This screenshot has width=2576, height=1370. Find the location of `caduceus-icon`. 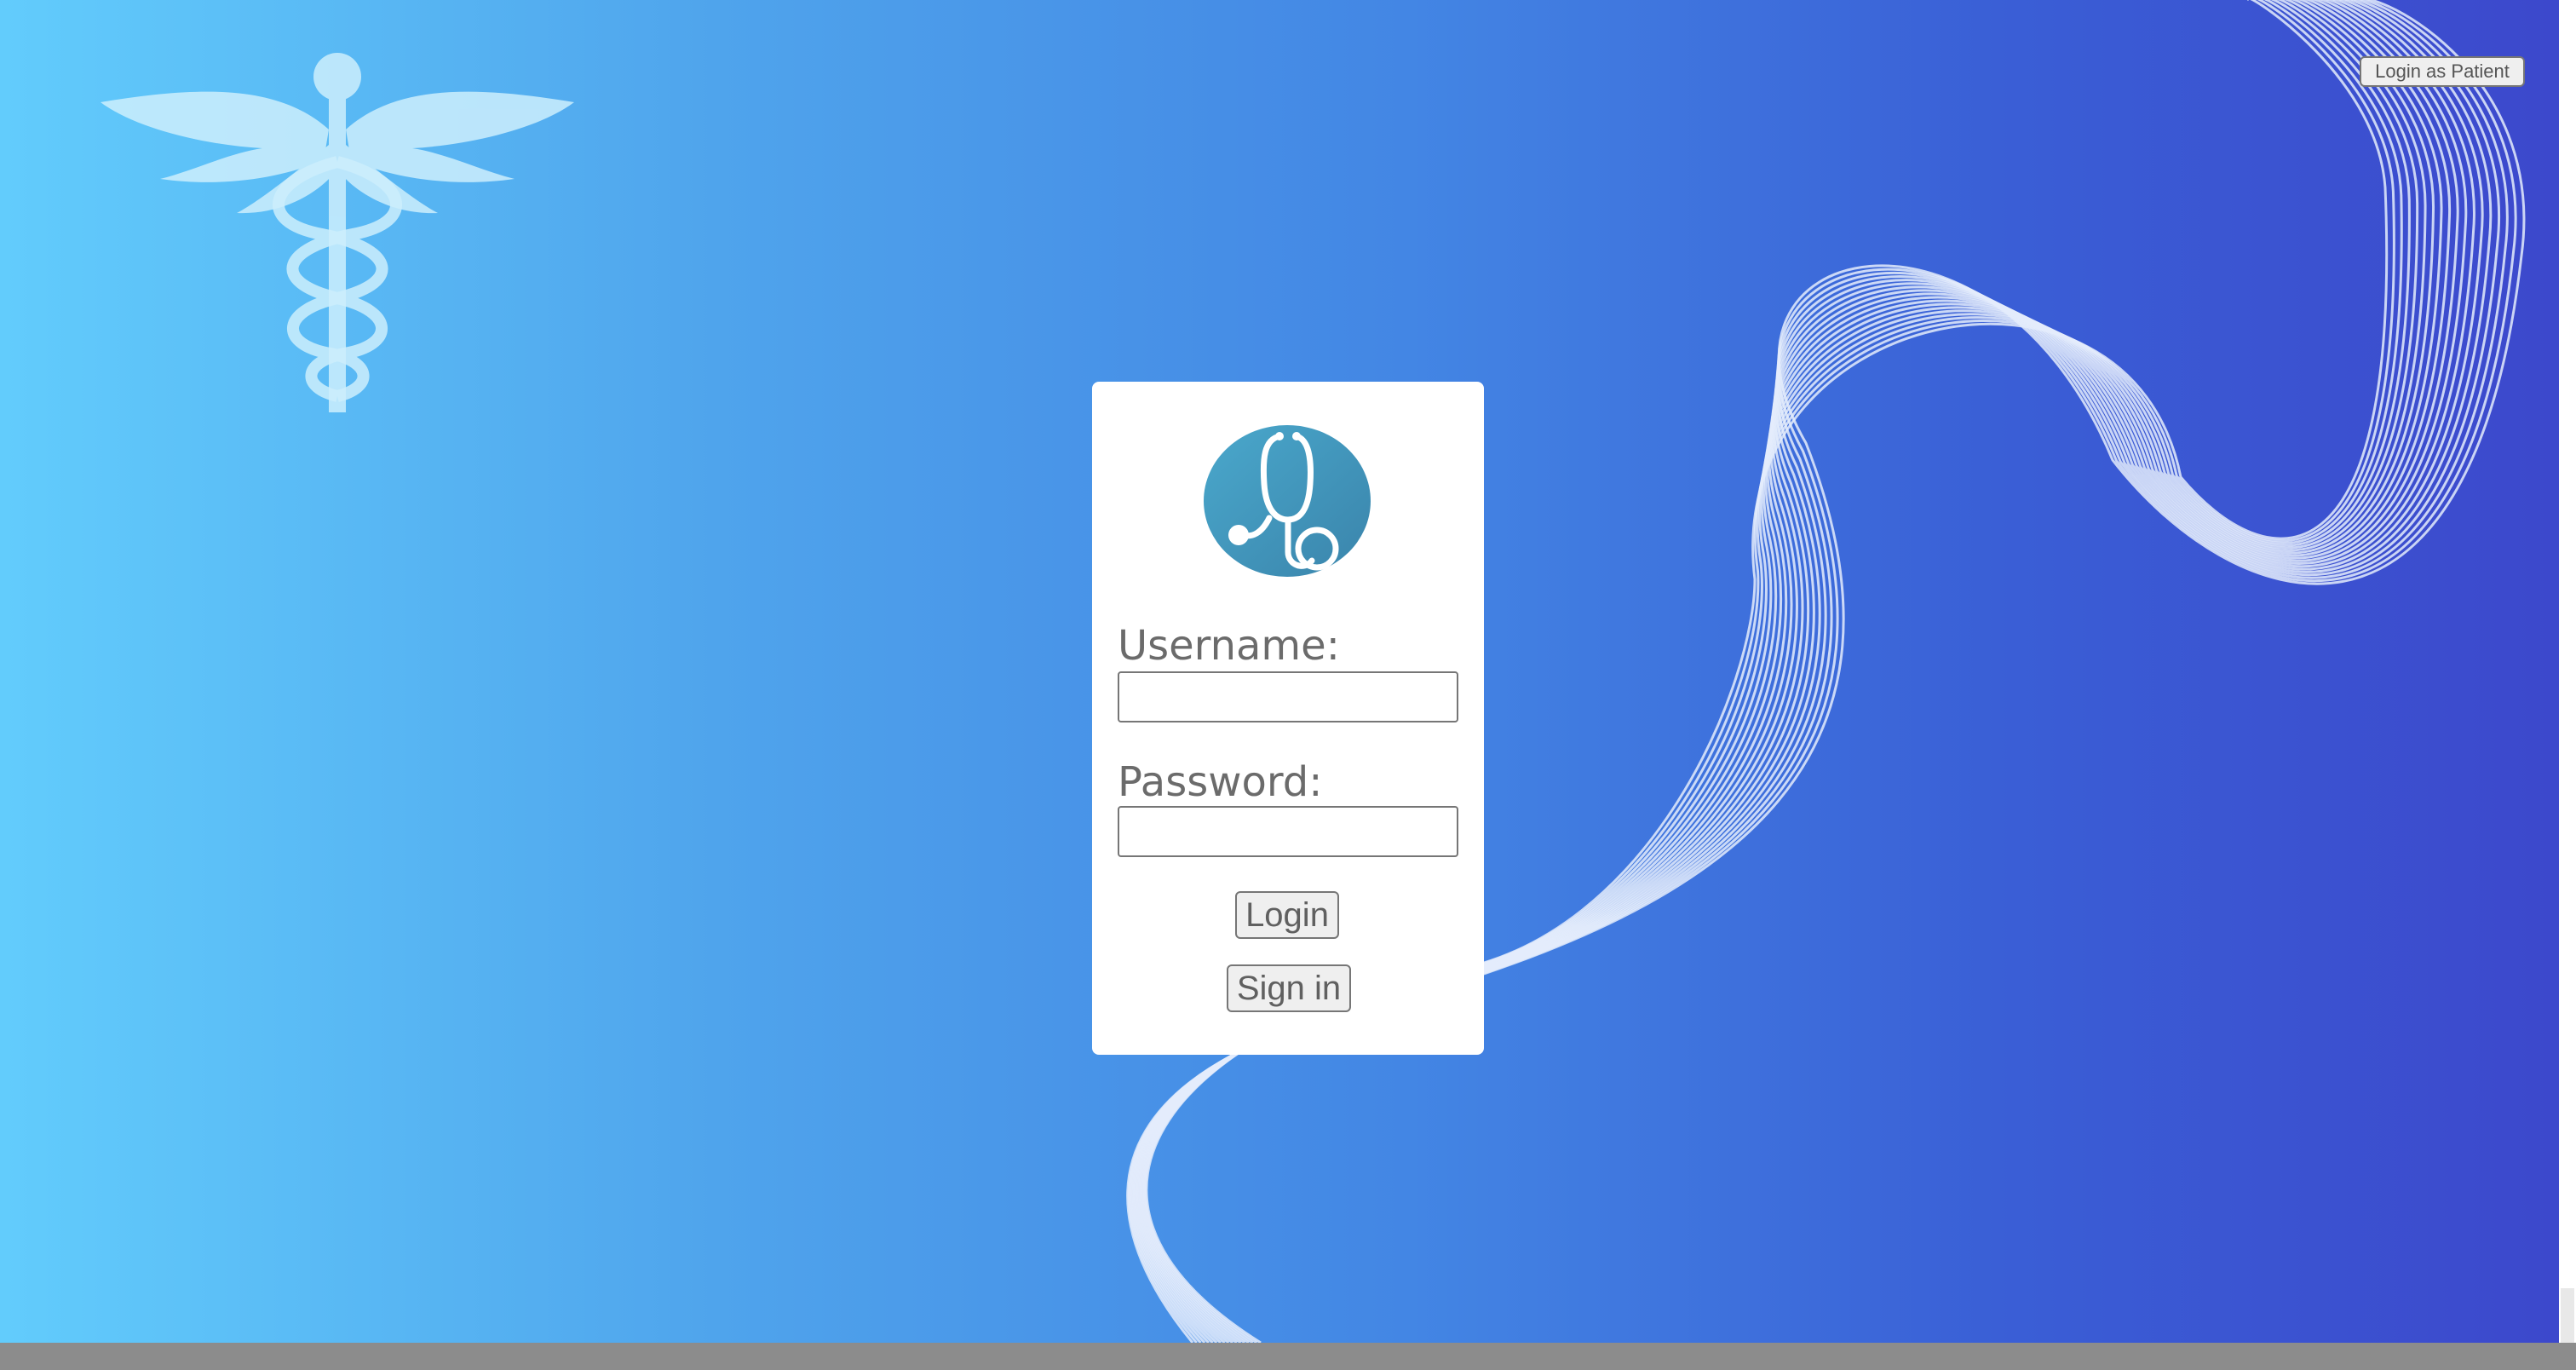

caduceus-icon is located at coordinates (337, 232).